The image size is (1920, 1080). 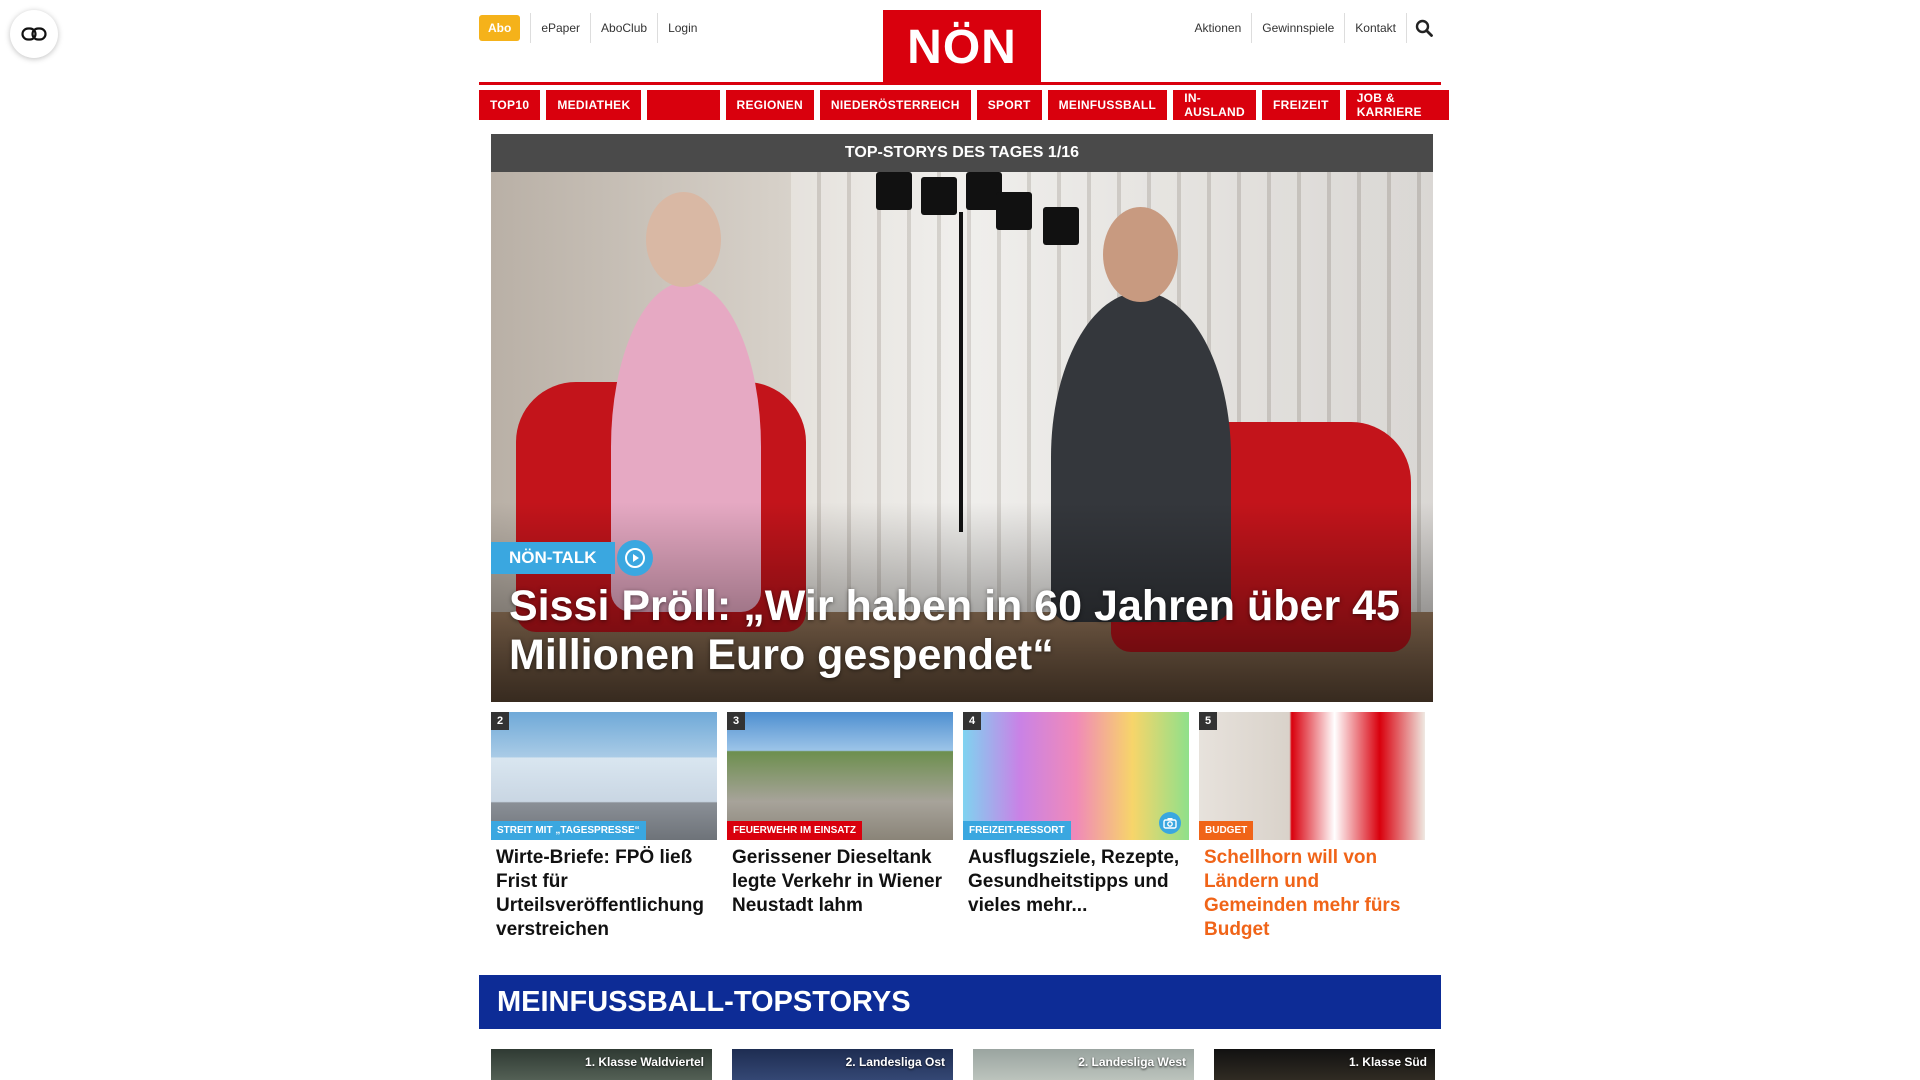 I want to click on play-button, so click(x=635, y=558).